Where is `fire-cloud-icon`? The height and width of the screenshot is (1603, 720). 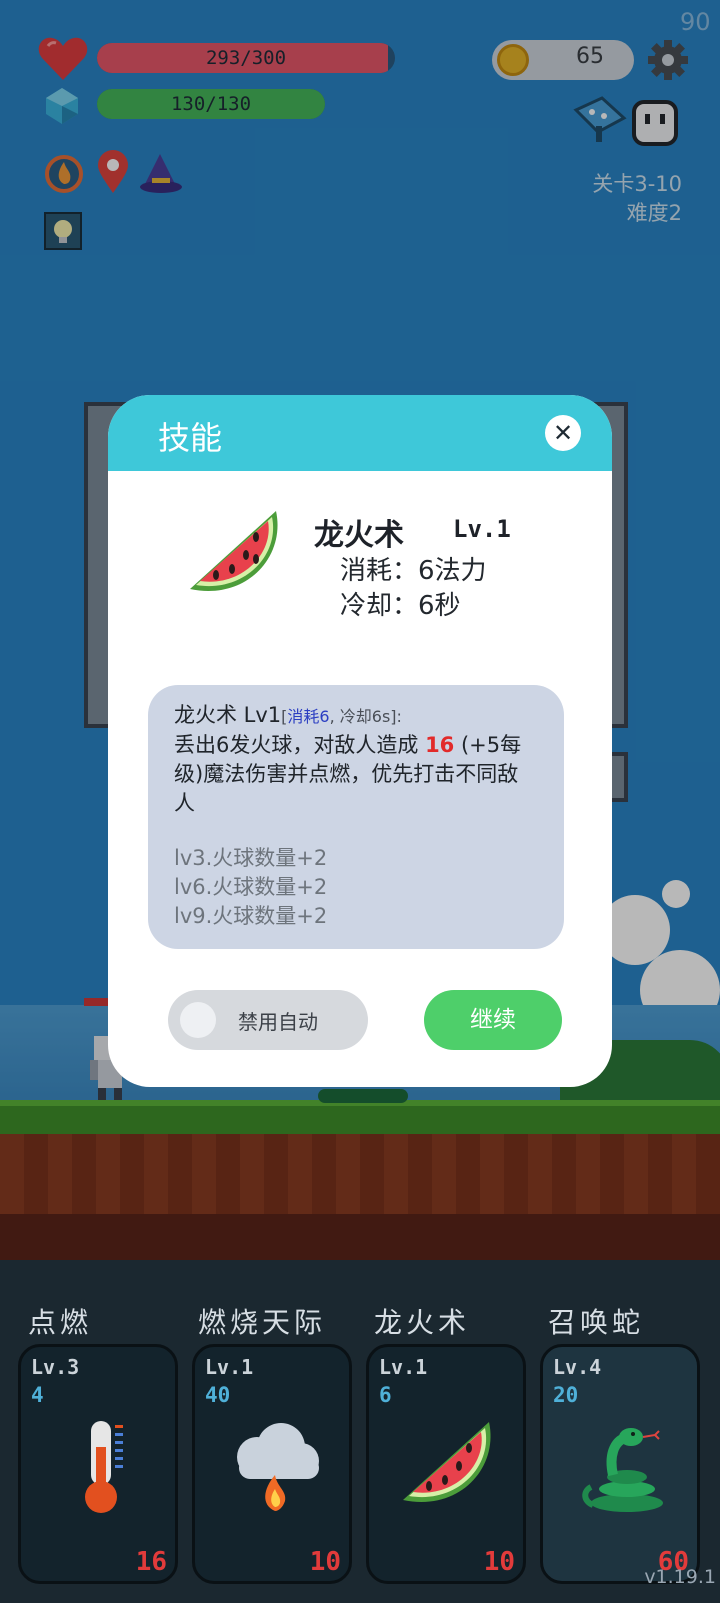
fire-cloud-icon is located at coordinates (278, 1467).